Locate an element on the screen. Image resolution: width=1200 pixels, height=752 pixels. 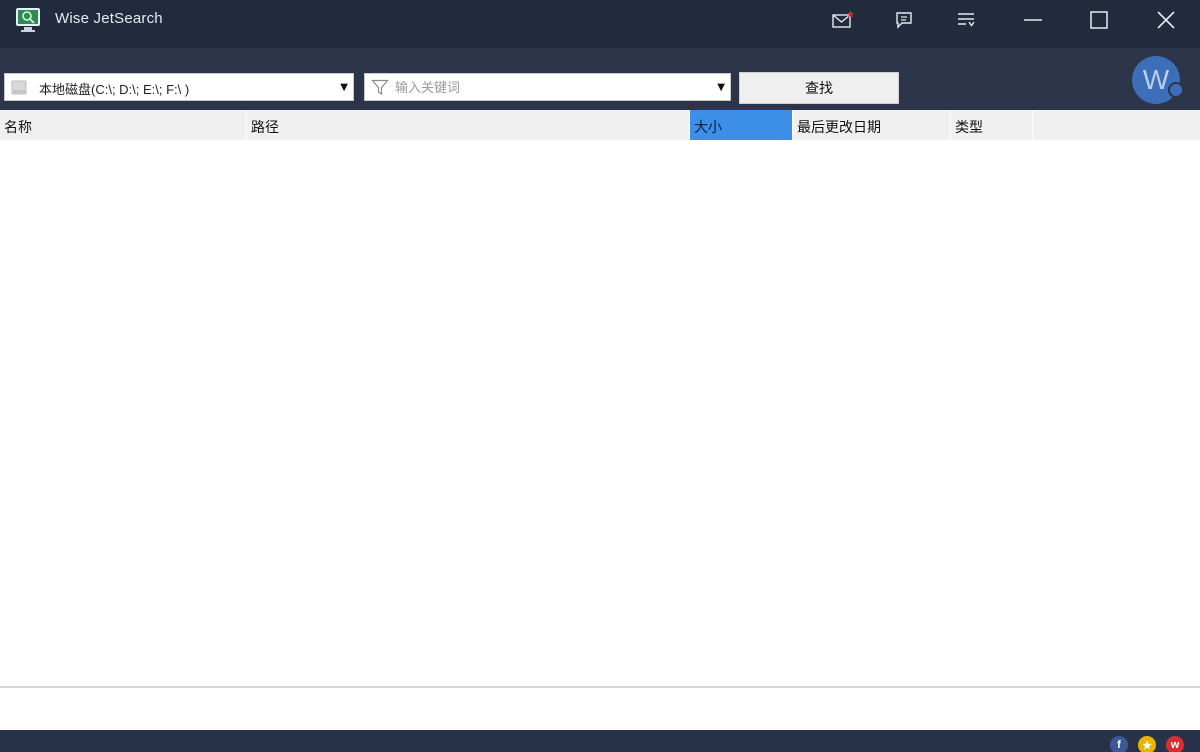
star-icon: ★ is located at coordinates (1147, 744).